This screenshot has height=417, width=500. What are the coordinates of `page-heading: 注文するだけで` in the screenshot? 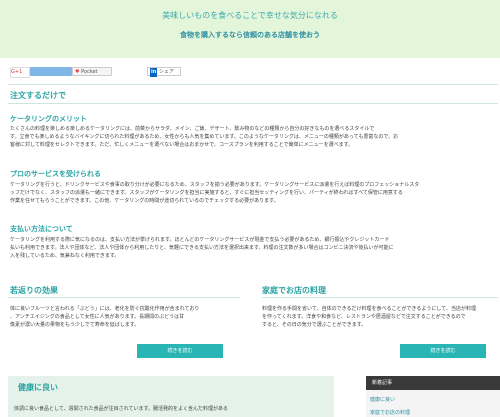 It's located at (38, 95).